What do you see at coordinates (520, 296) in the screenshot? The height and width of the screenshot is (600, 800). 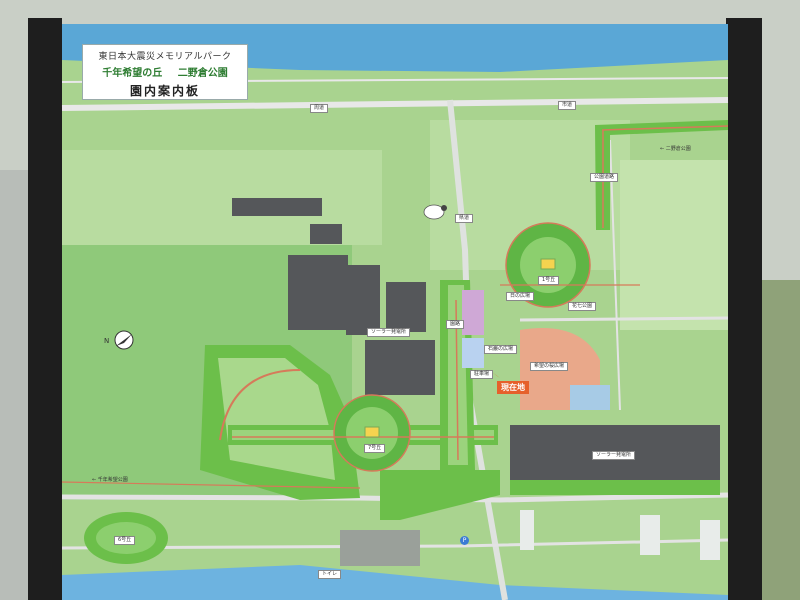 I see `label-plaza-1: 日の広場` at bounding box center [520, 296].